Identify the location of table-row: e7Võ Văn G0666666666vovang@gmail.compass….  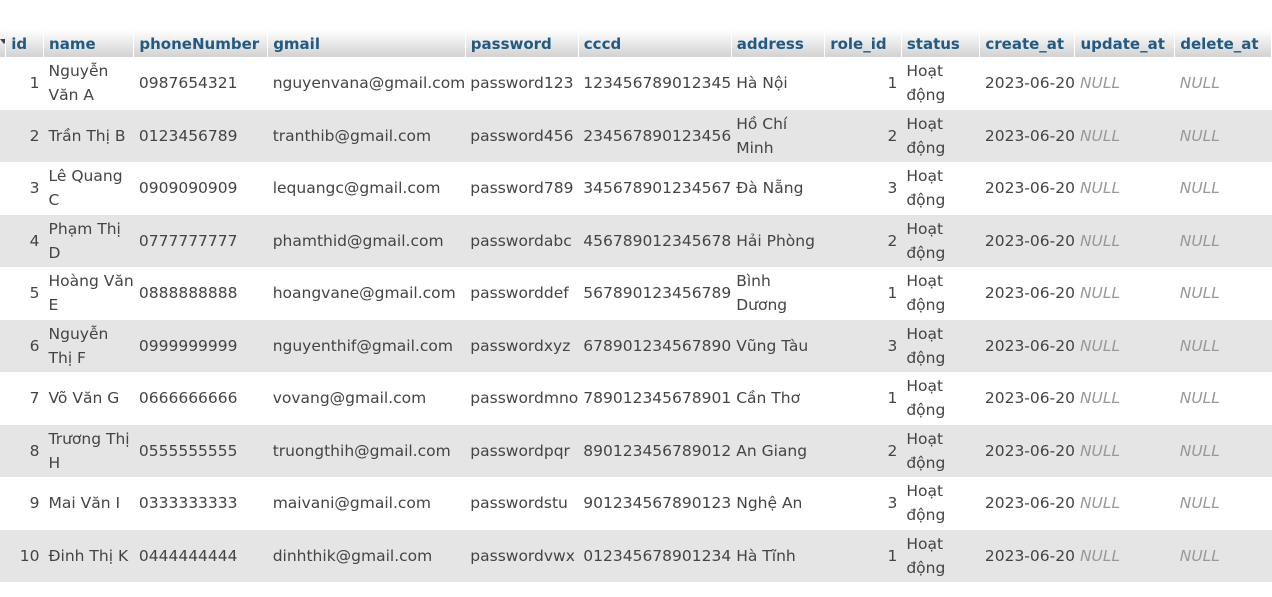
(636, 398).